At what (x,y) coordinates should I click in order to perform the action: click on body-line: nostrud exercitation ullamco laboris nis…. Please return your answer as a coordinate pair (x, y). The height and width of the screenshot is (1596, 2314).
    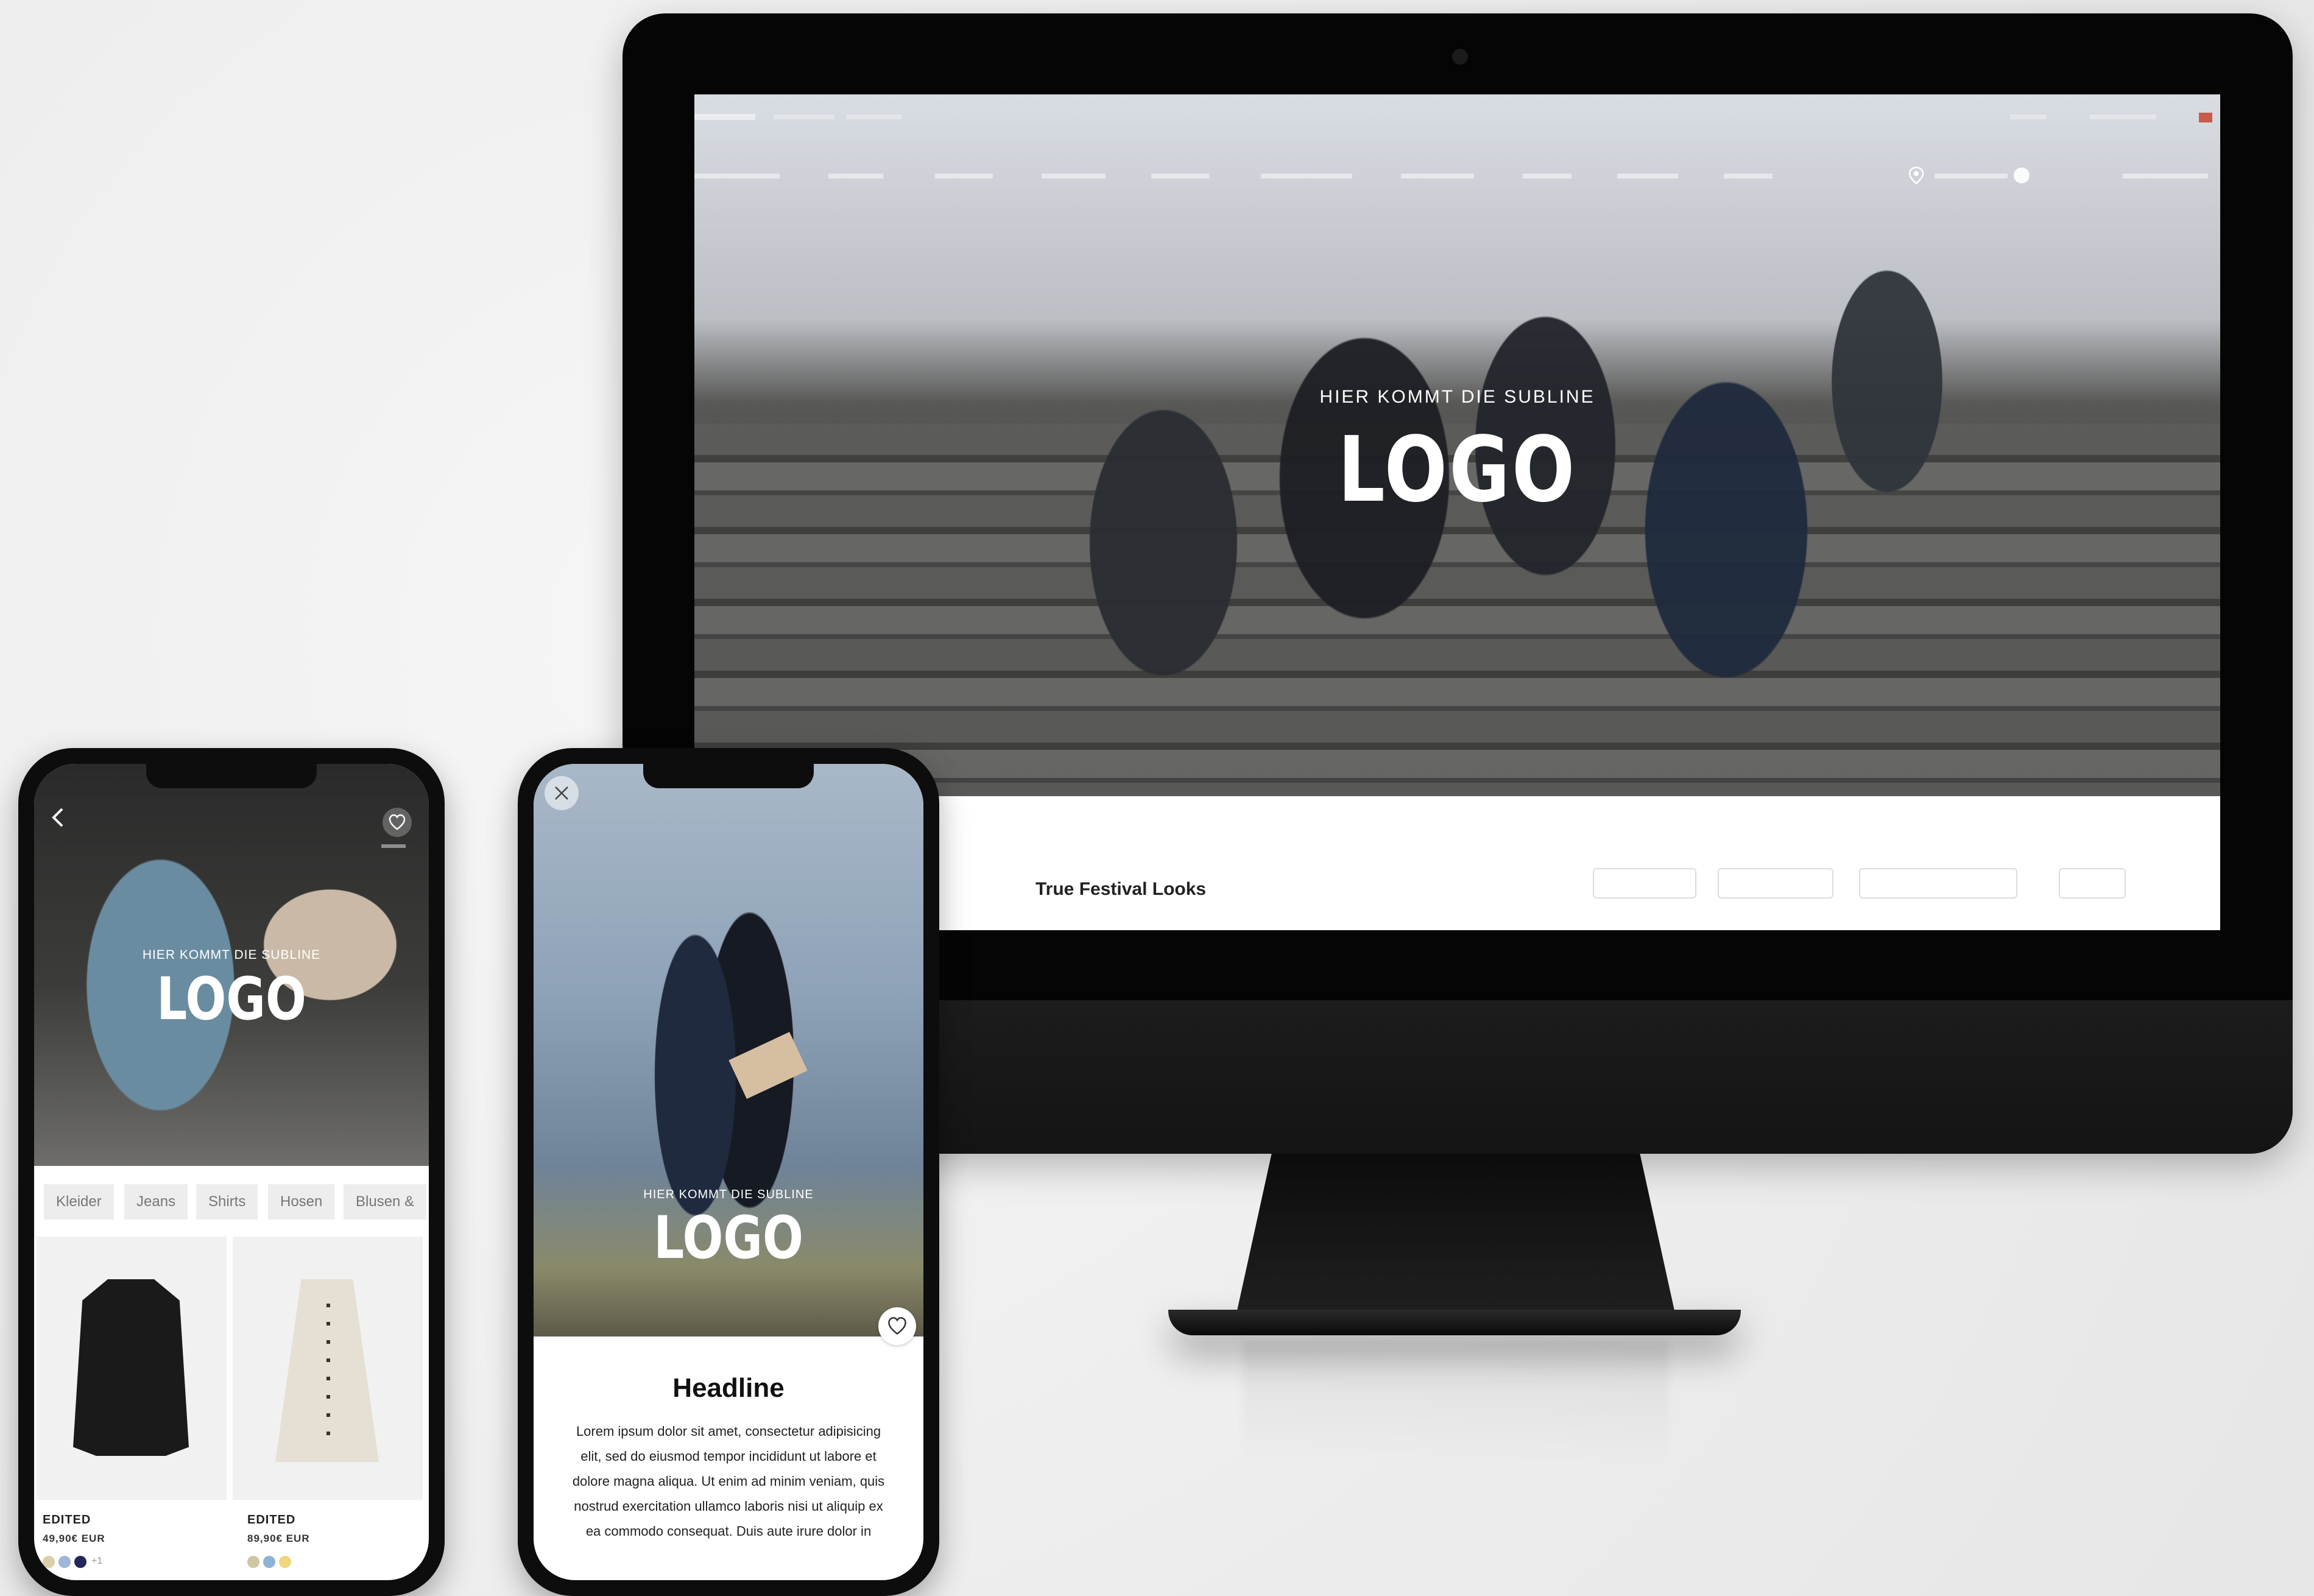
    Looking at the image, I should click on (728, 1506).